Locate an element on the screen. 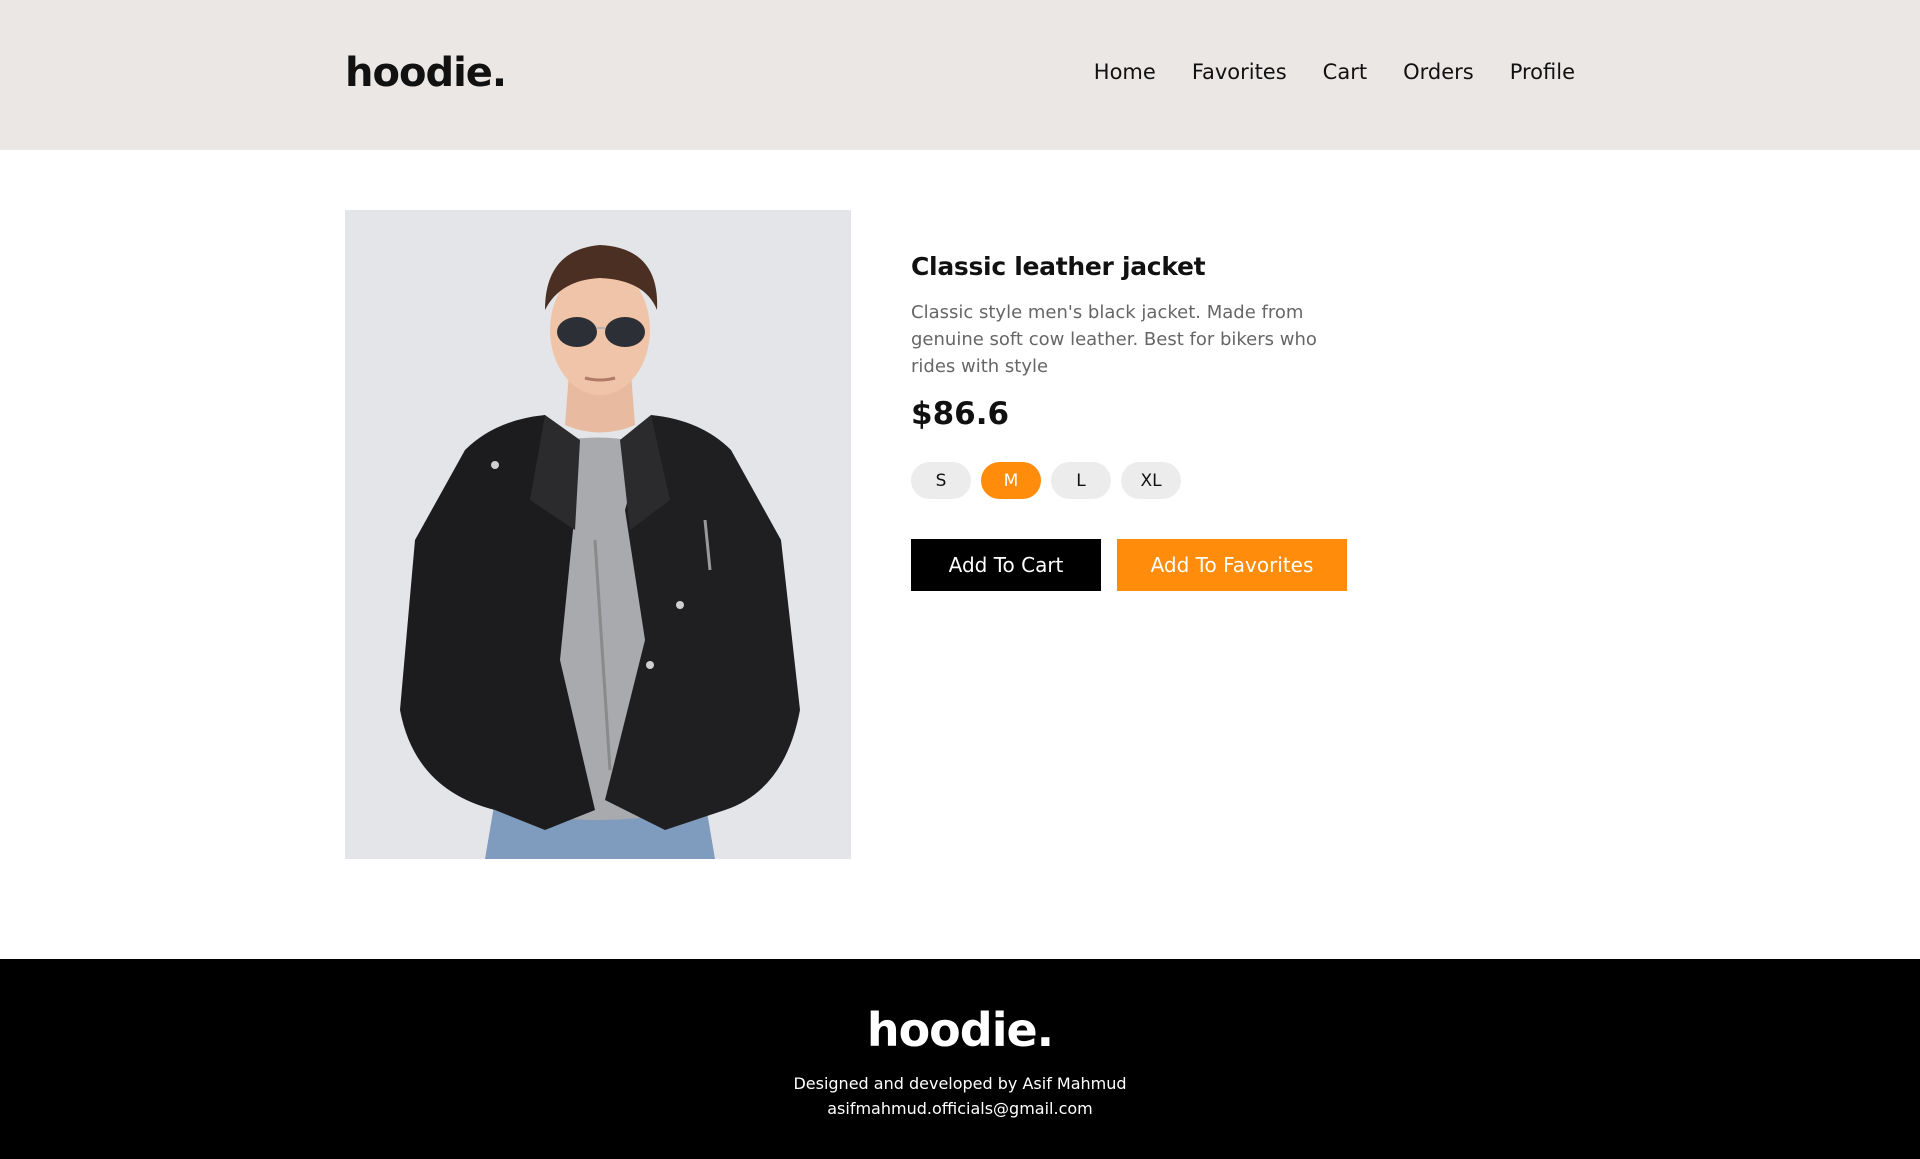  size-selector: S M L XL is located at coordinates (1141, 480).